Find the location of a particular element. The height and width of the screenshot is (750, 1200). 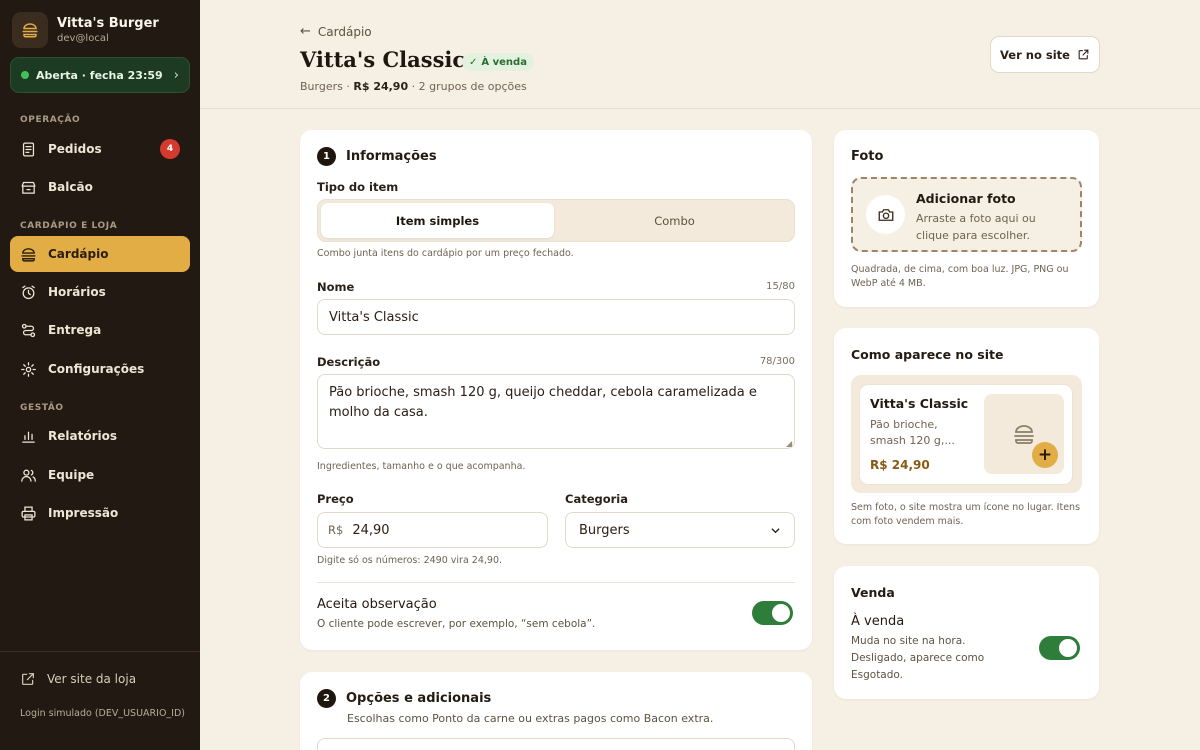

item-meta: Burgers · R$ 24,90 · 2 grupos de opções is located at coordinates (413, 86).